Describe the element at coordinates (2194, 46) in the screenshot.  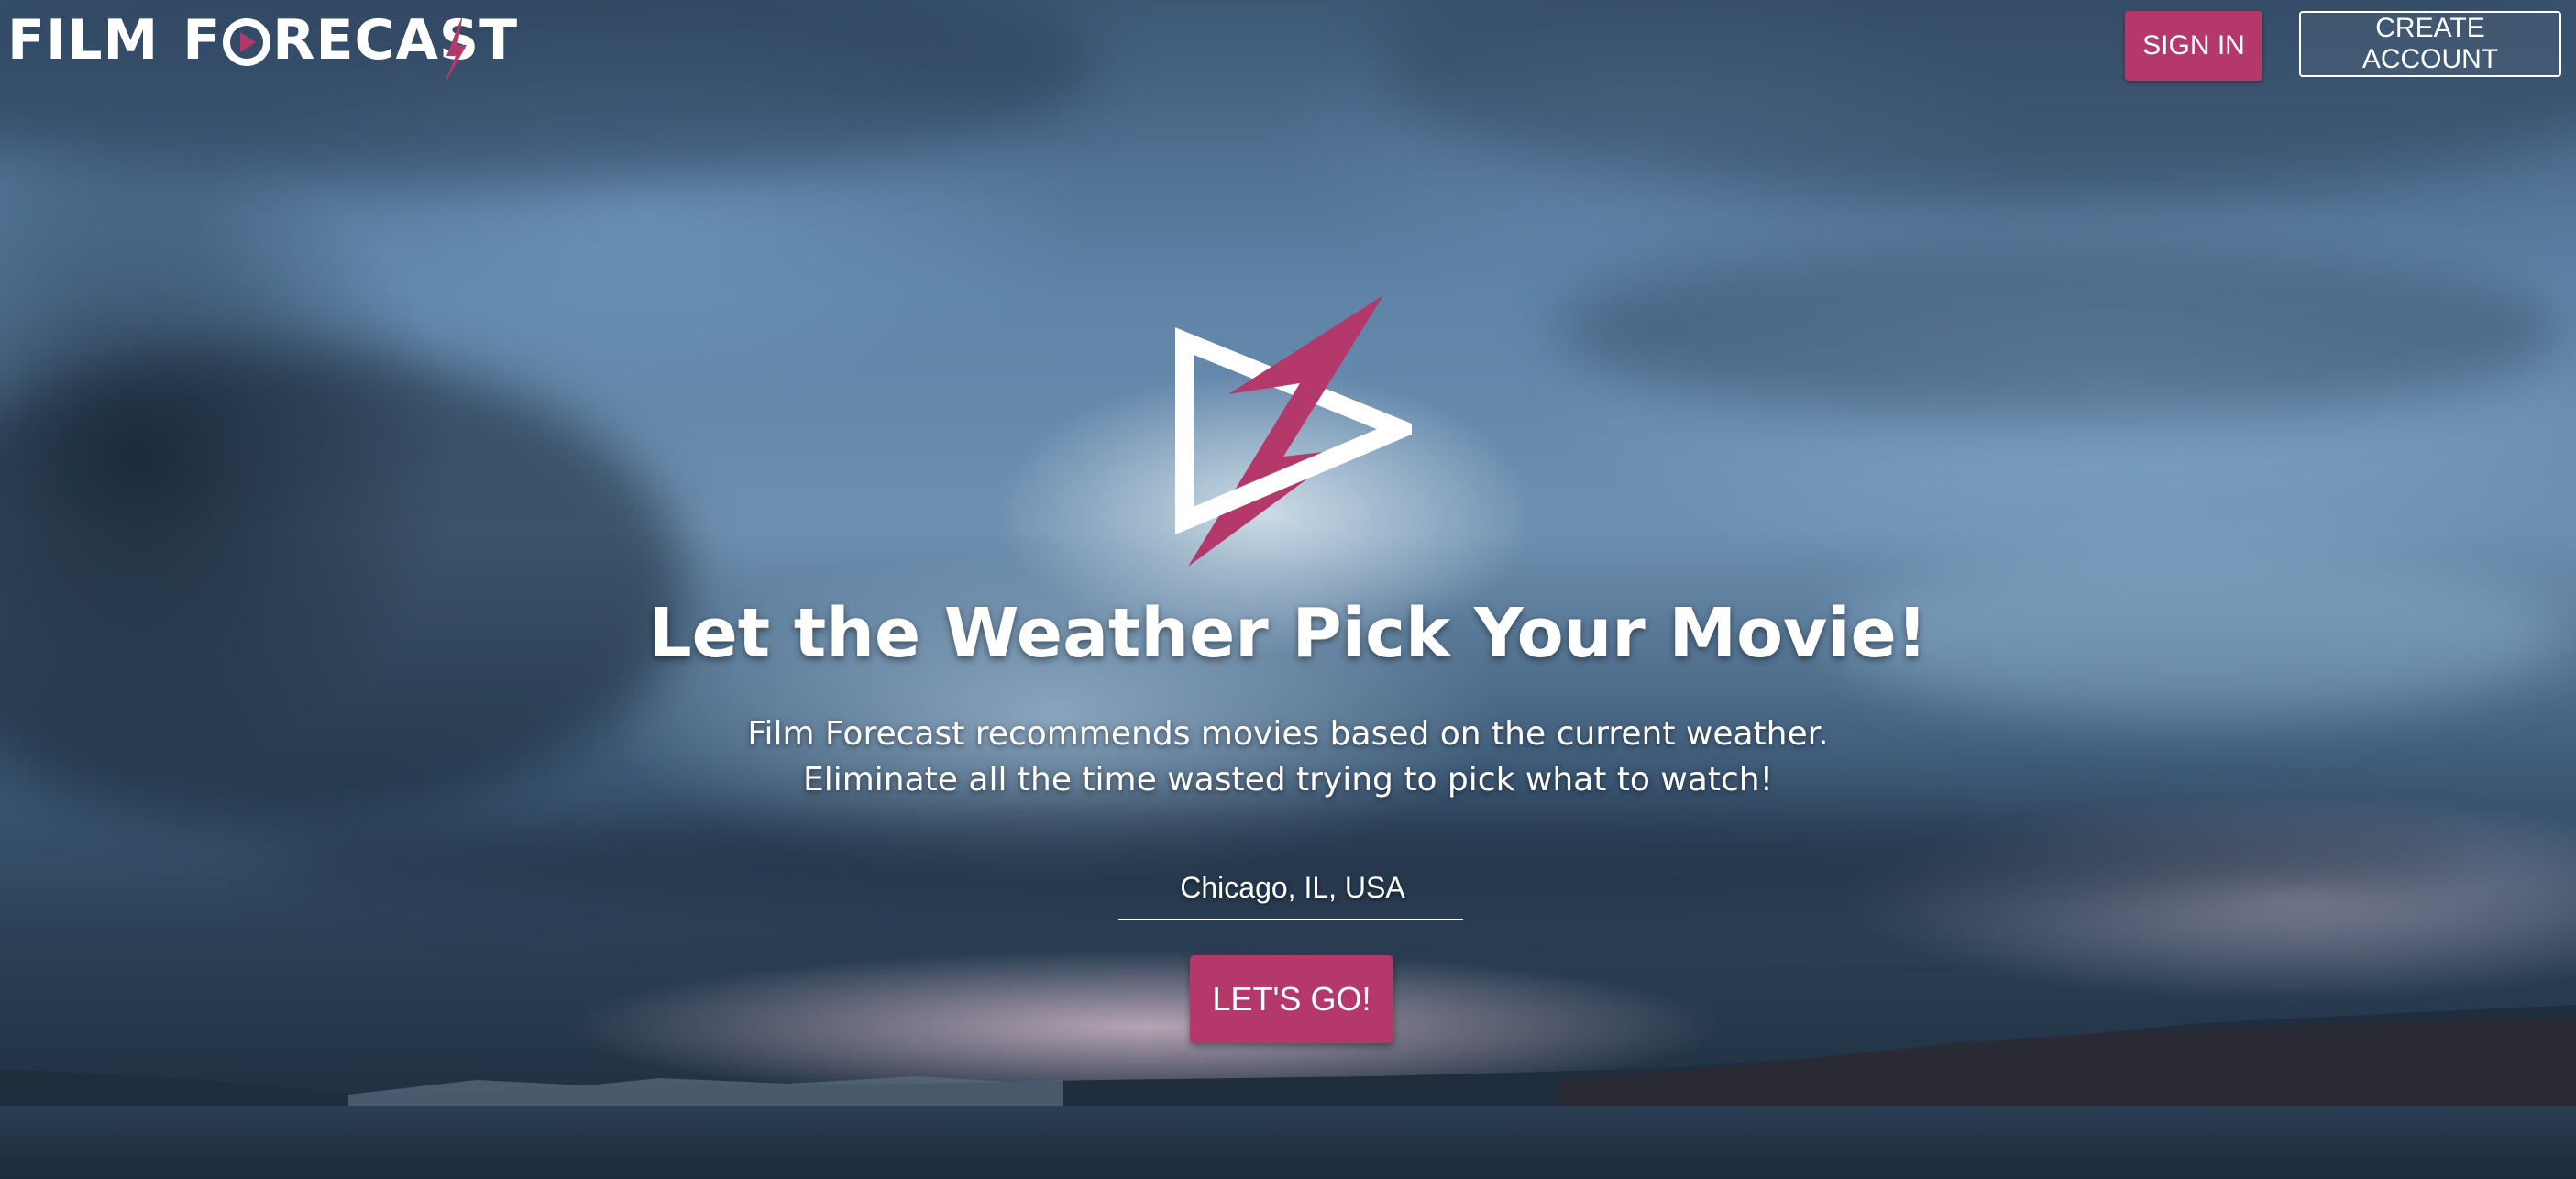
I see `sign-in-button: SIGN IN` at that location.